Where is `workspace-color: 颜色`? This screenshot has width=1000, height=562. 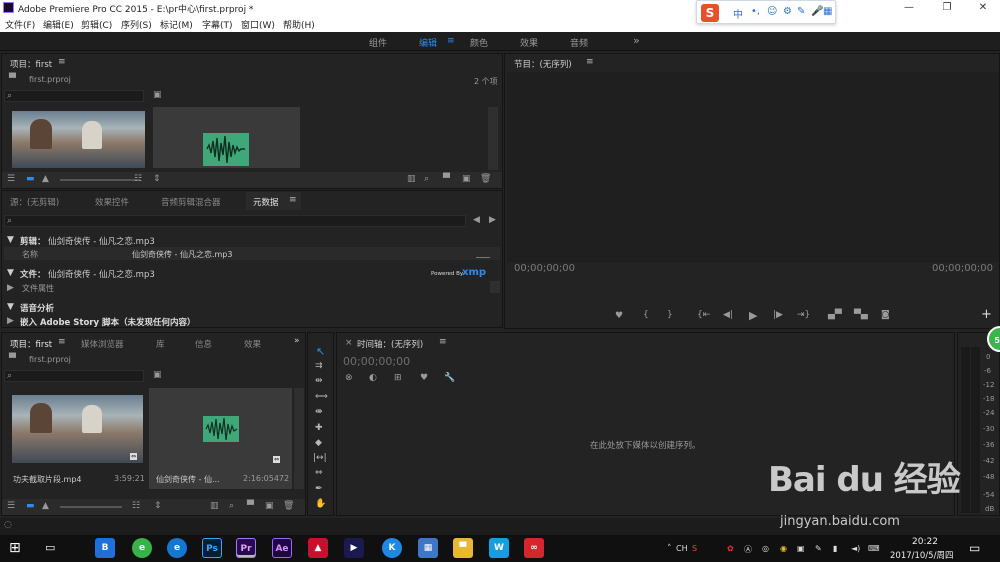 workspace-color: 颜色 is located at coordinates (479, 42).